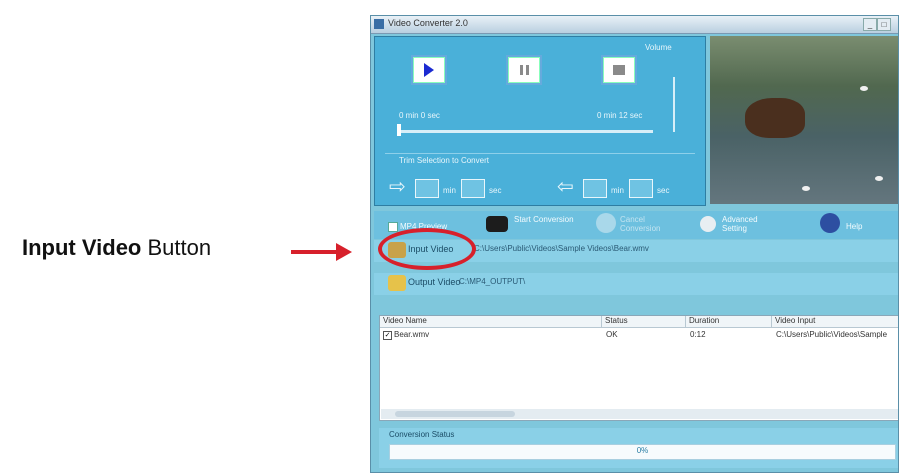 Image resolution: width=899 pixels, height=473 pixels. I want to click on annotation-arrow-head, so click(344, 252).